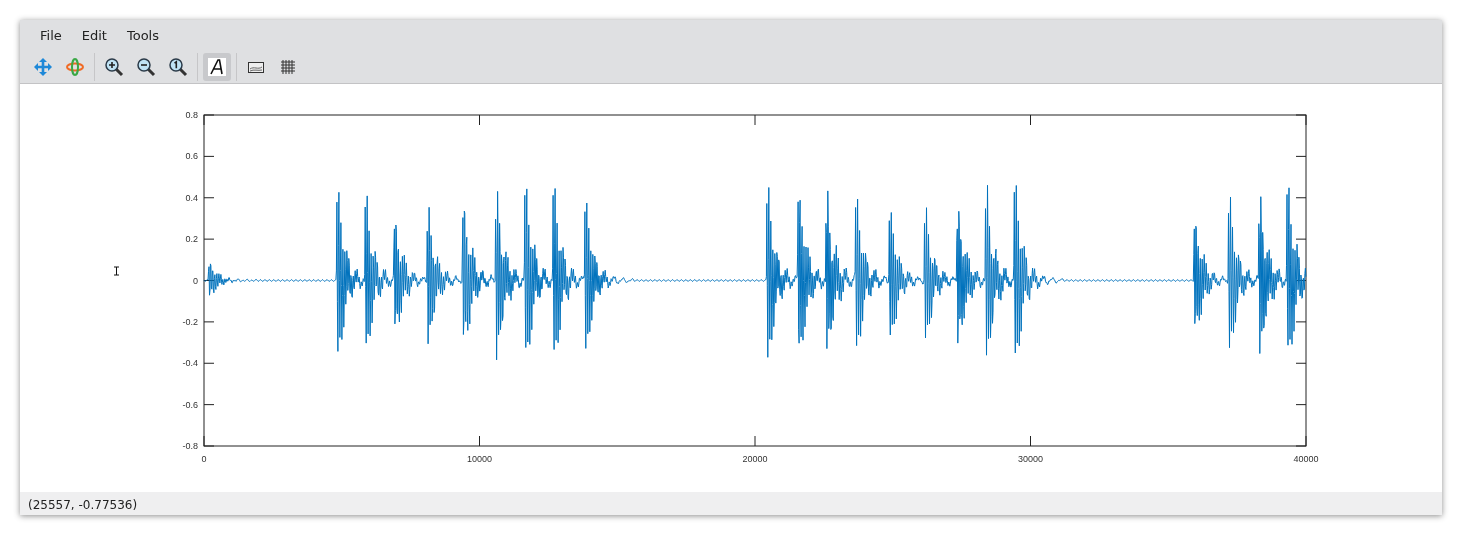  Describe the element at coordinates (755, 459) in the screenshot. I see `x-tick-label: 20000` at that location.